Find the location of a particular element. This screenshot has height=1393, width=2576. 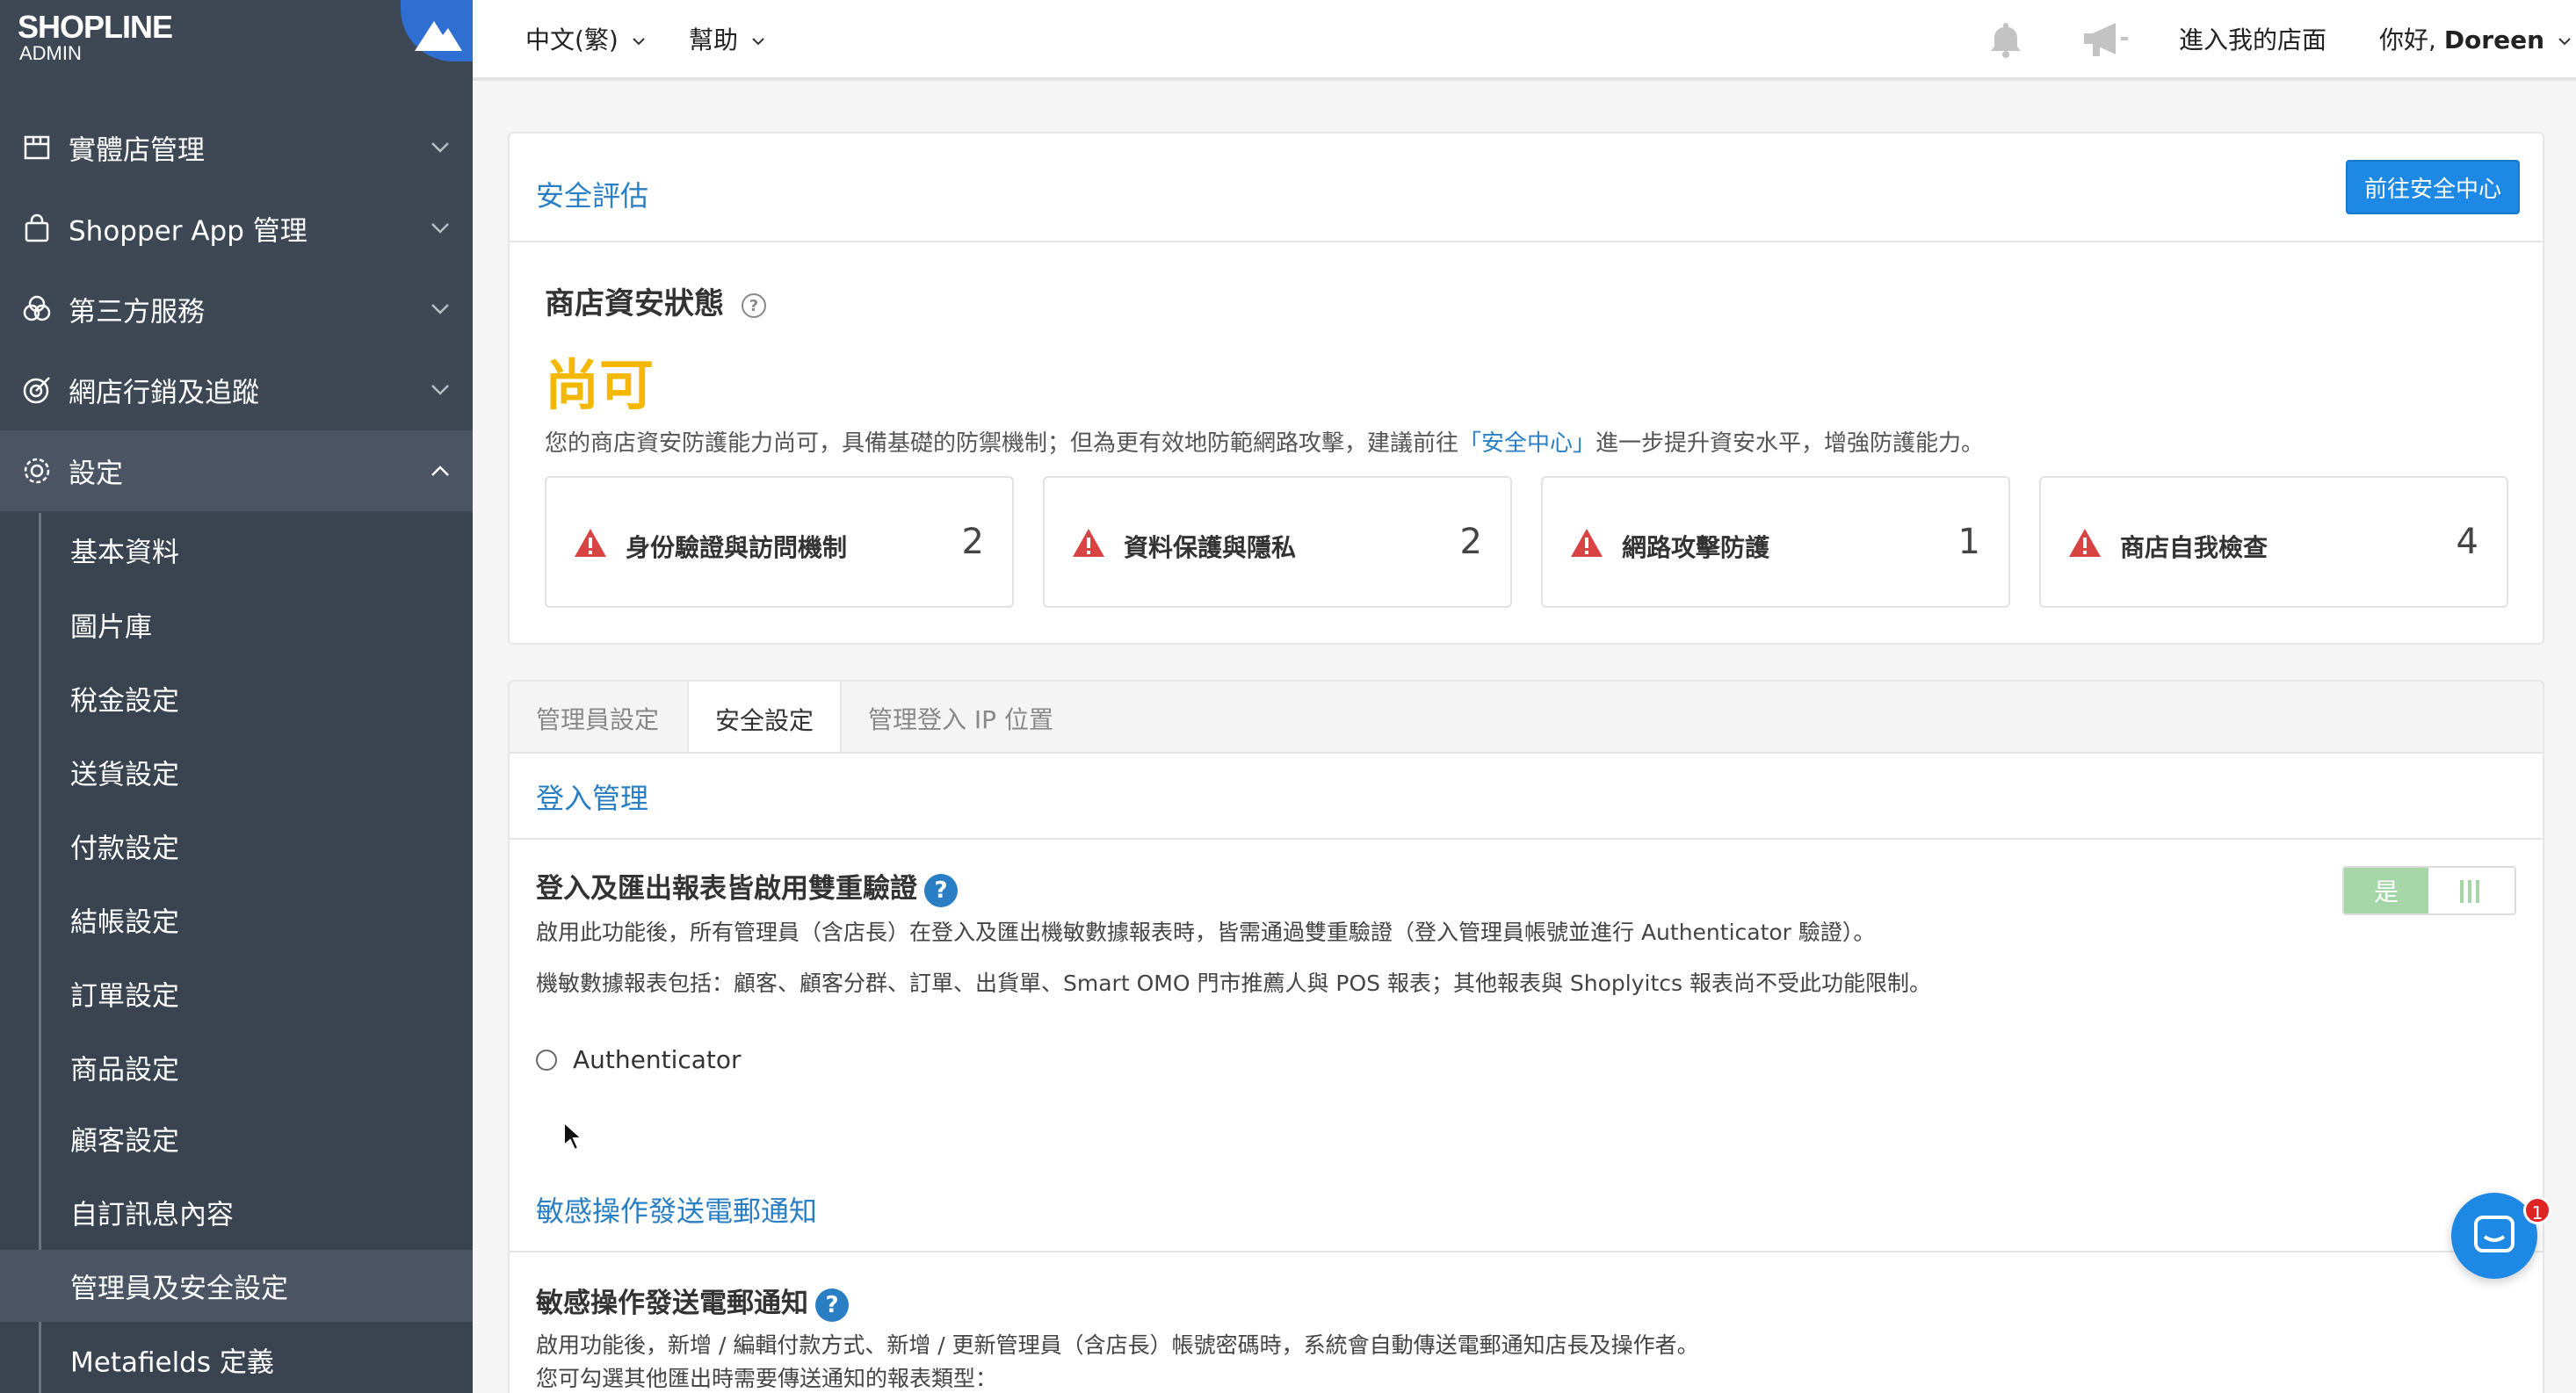

brand-logo: SHOPLINE ADMIN is located at coordinates (236, 39).